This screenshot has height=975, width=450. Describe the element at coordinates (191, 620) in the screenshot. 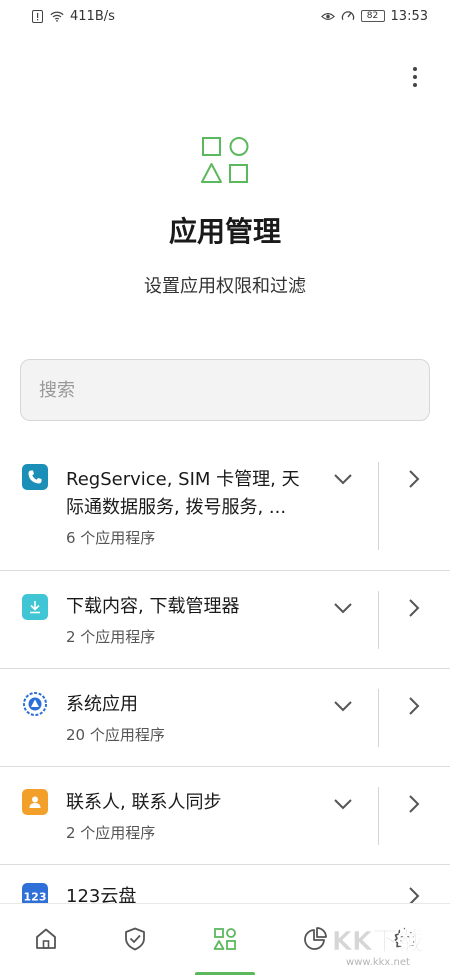

I see `list-item-text: 下载内容, 下载管理器 2 个应用程序` at that location.